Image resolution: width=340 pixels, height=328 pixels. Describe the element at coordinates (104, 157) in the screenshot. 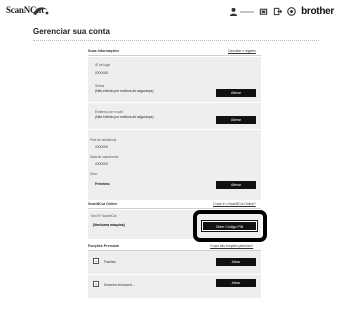

I see `birth-date-label: Data de nascimento` at that location.